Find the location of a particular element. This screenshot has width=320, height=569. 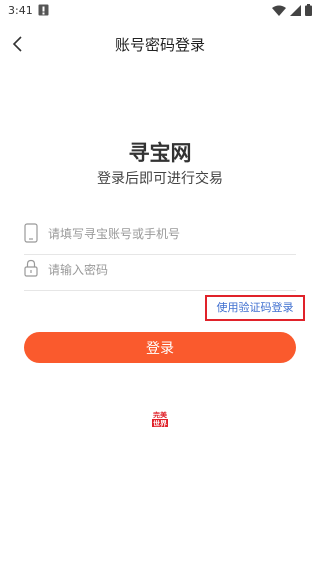

signal-icon is located at coordinates (295, 10).